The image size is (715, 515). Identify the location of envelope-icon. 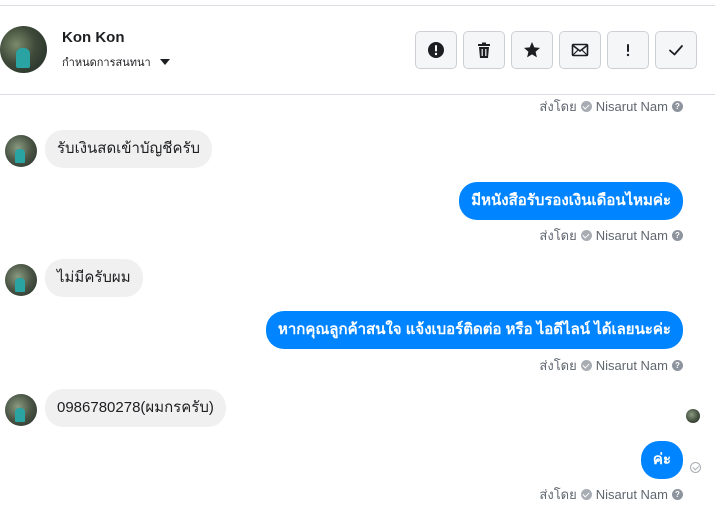
(580, 50).